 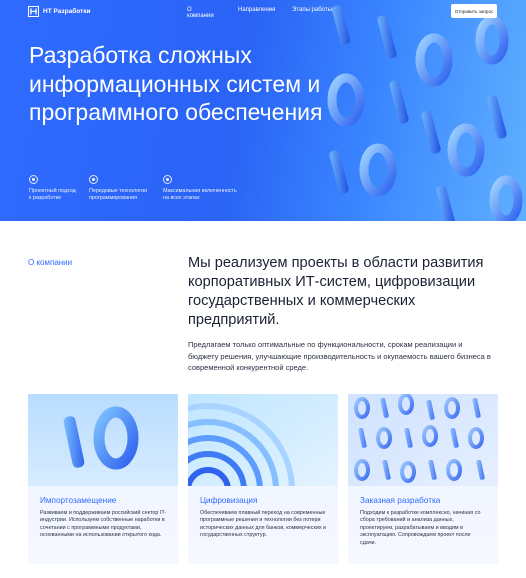 What do you see at coordinates (67, 11) in the screenshot?
I see `logo-text: НТ Разработки` at bounding box center [67, 11].